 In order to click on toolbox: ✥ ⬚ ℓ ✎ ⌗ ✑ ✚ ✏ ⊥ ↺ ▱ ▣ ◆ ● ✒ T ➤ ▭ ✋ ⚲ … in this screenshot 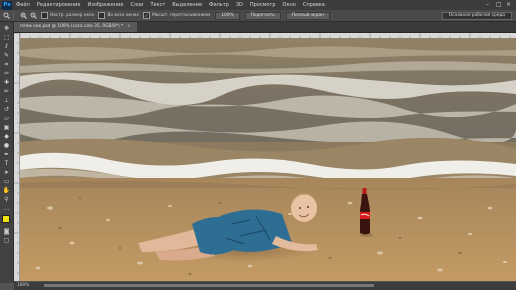, I will do `click(7, 152)`.